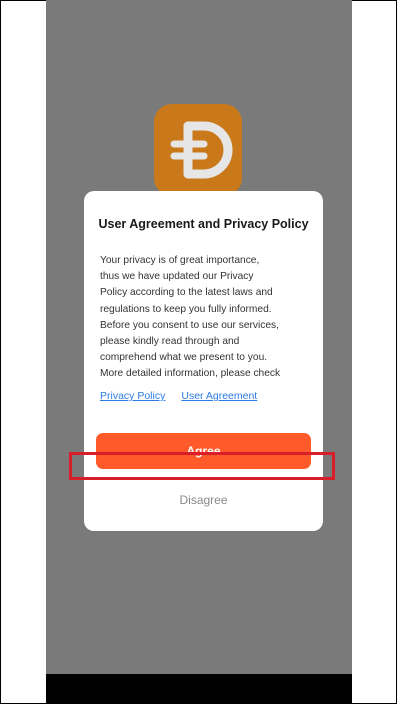 The image size is (397, 704). What do you see at coordinates (170, 342) in the screenshot?
I see `body-line: please kindly read through and` at bounding box center [170, 342].